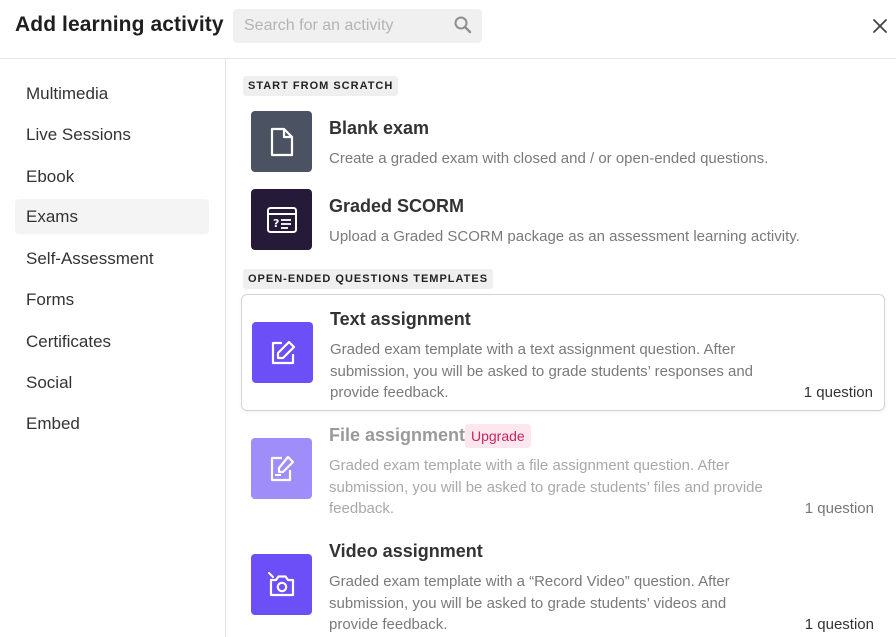 This screenshot has width=896, height=637. I want to click on sidebar-item-social: Social, so click(112, 382).